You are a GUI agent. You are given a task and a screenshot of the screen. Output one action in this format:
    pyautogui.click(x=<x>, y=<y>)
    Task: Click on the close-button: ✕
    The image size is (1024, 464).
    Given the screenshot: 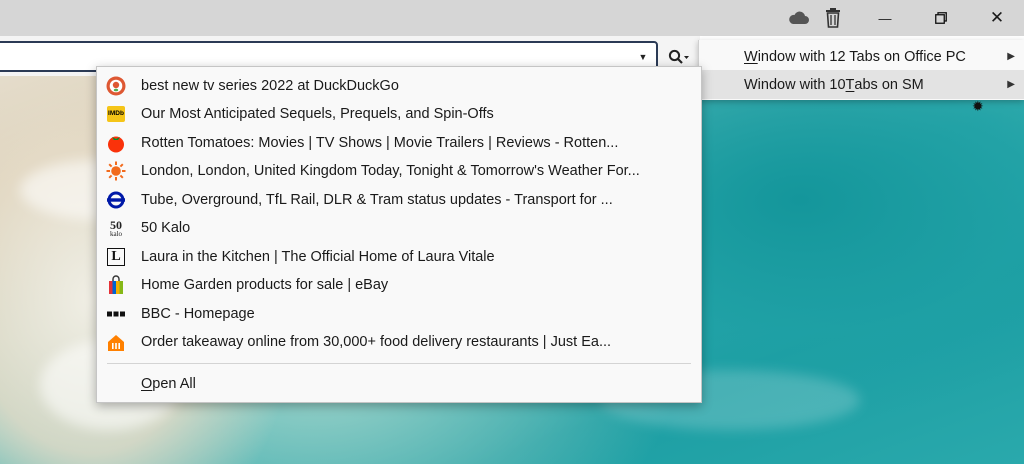 What is the action you would take?
    pyautogui.click(x=997, y=18)
    